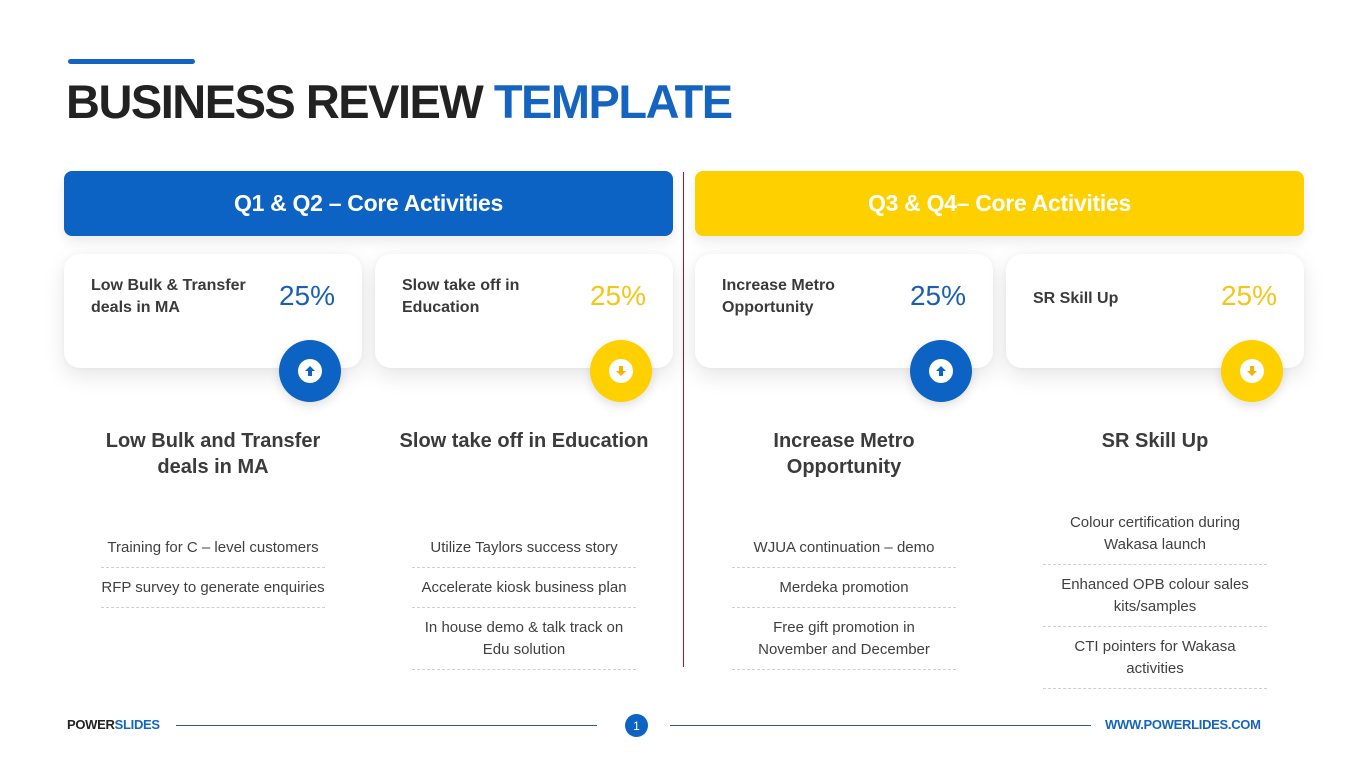 The image size is (1365, 767). Describe the element at coordinates (844, 454) in the screenshot. I see `column-title: Increase Metro Opportunity` at that location.